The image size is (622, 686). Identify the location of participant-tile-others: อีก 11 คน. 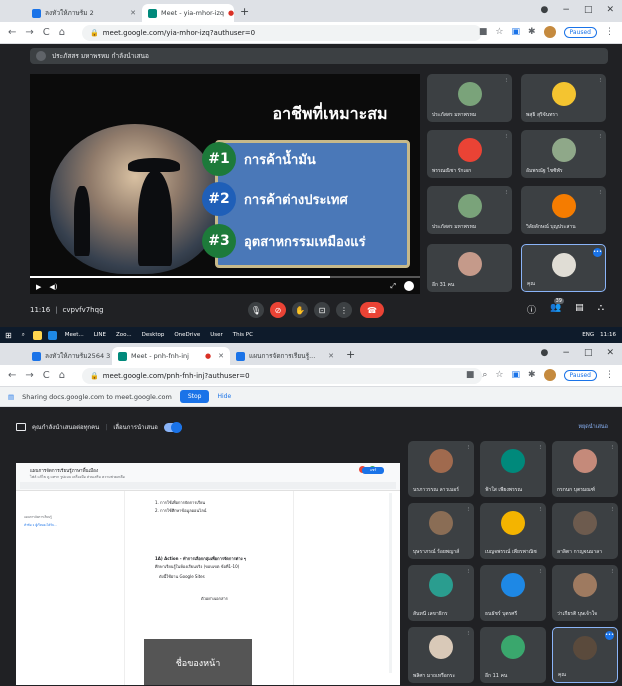
(513, 655).